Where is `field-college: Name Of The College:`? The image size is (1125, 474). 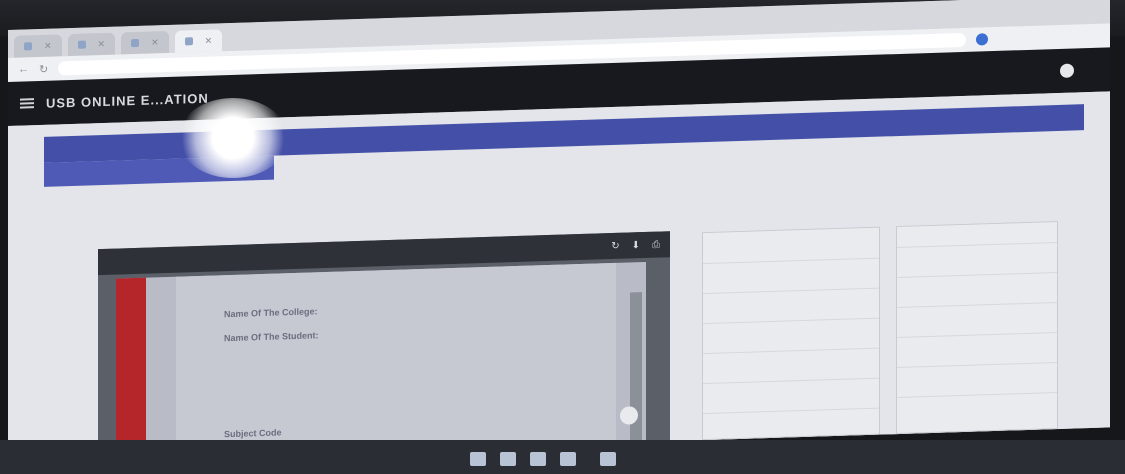 field-college: Name Of The College: is located at coordinates (271, 312).